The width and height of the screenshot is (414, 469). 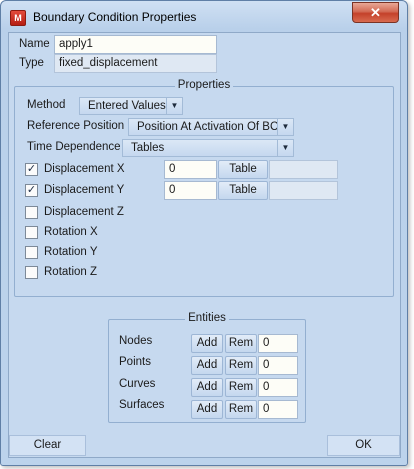 What do you see at coordinates (243, 169) in the screenshot?
I see `displacement-x-table-button: Table` at bounding box center [243, 169].